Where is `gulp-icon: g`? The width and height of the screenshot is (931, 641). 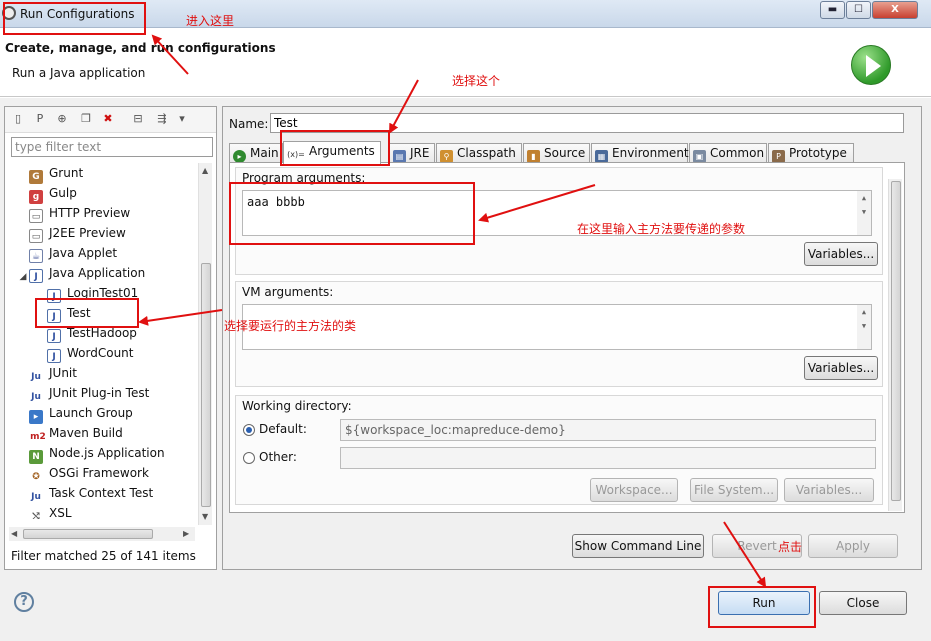
gulp-icon: g is located at coordinates (36, 197).